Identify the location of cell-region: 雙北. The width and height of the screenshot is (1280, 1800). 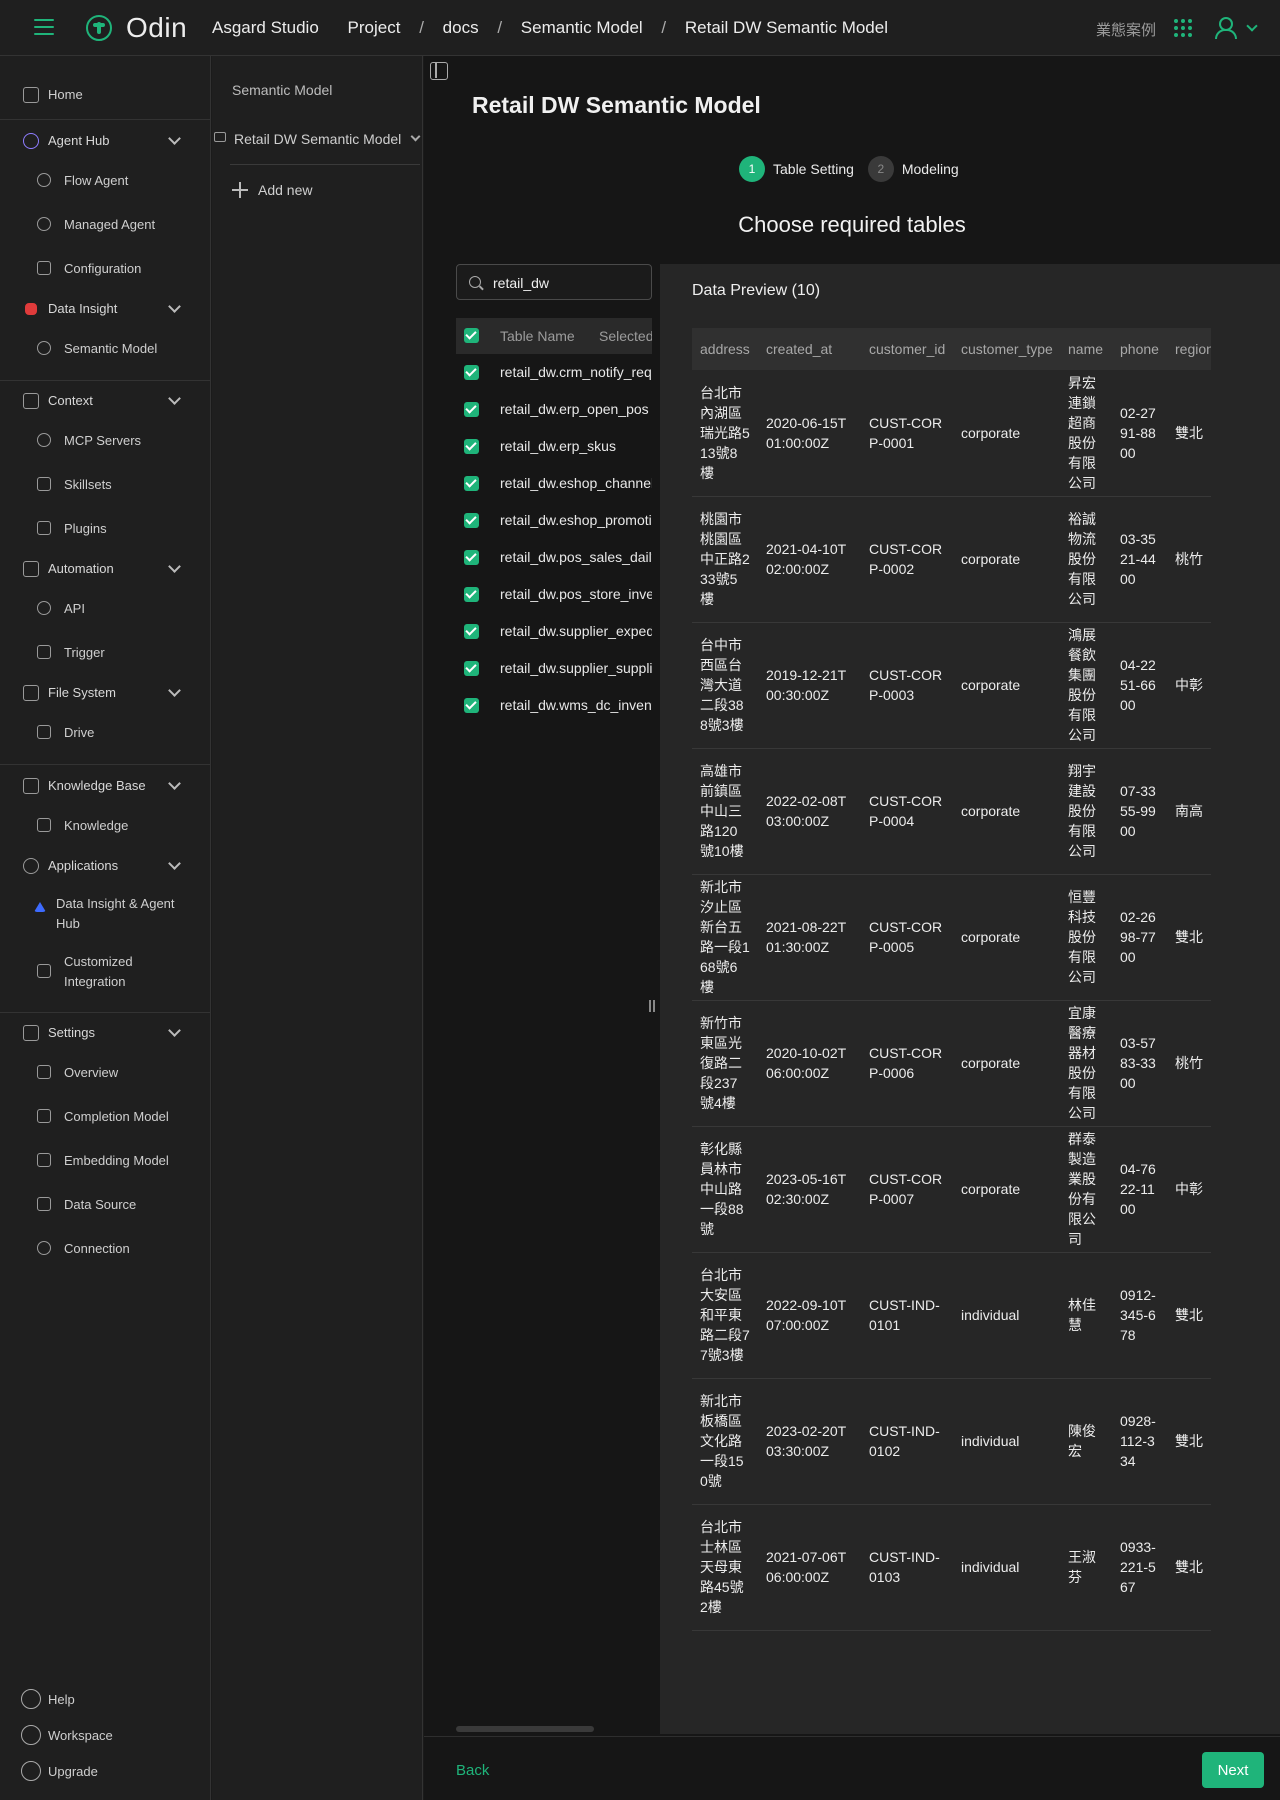
(1189, 433).